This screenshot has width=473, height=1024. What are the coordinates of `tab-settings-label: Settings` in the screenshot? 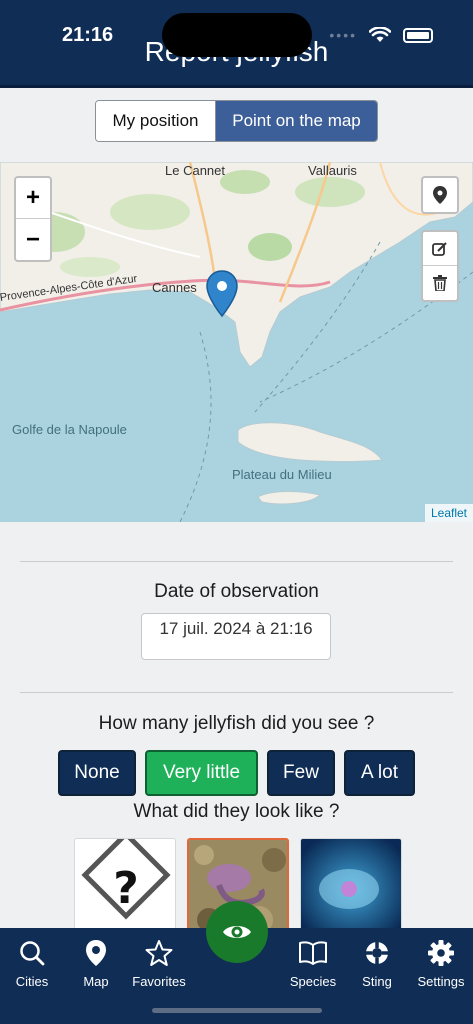 It's located at (441, 981).